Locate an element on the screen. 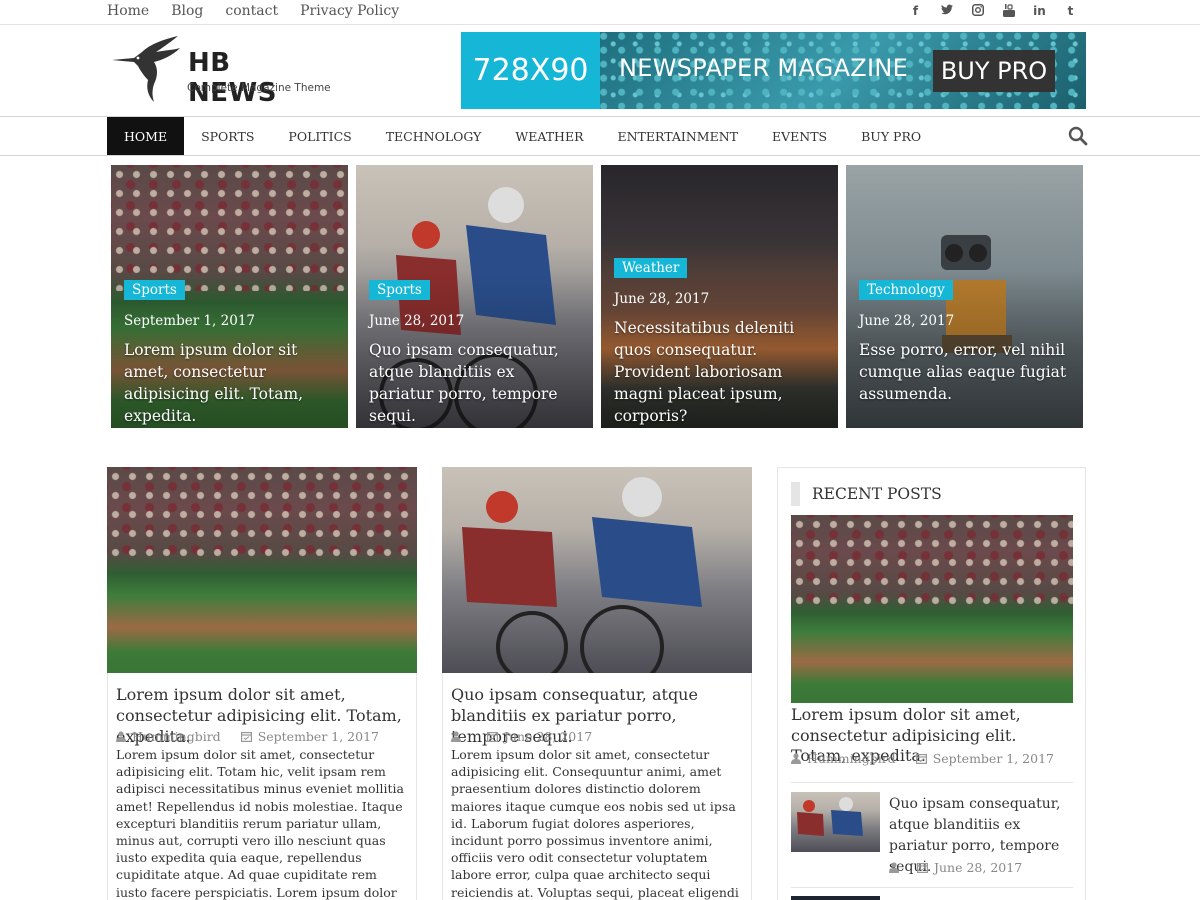  nav-item-buy-pro: BUY PRO is located at coordinates (891, 136).